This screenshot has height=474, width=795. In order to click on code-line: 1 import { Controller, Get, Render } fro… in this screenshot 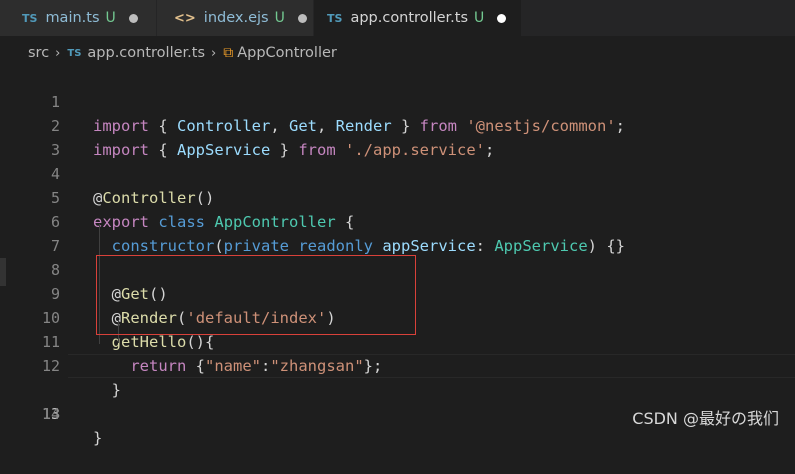, I will do `click(397, 100)`.